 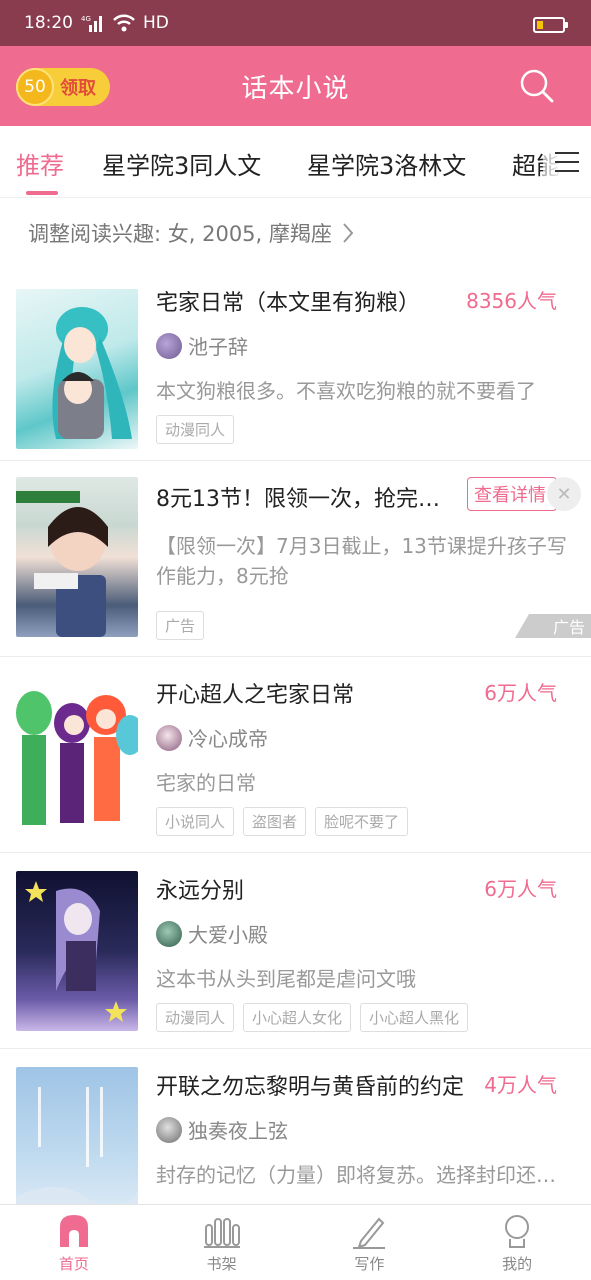 I want to click on tab-star-academy-fanfic: 星学院3同人文, so click(x=181, y=163).